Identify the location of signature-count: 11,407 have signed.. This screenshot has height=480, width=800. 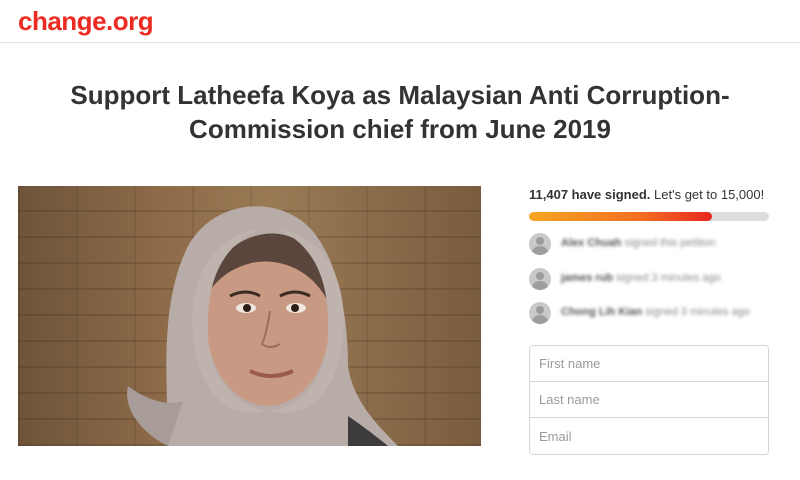
(590, 194).